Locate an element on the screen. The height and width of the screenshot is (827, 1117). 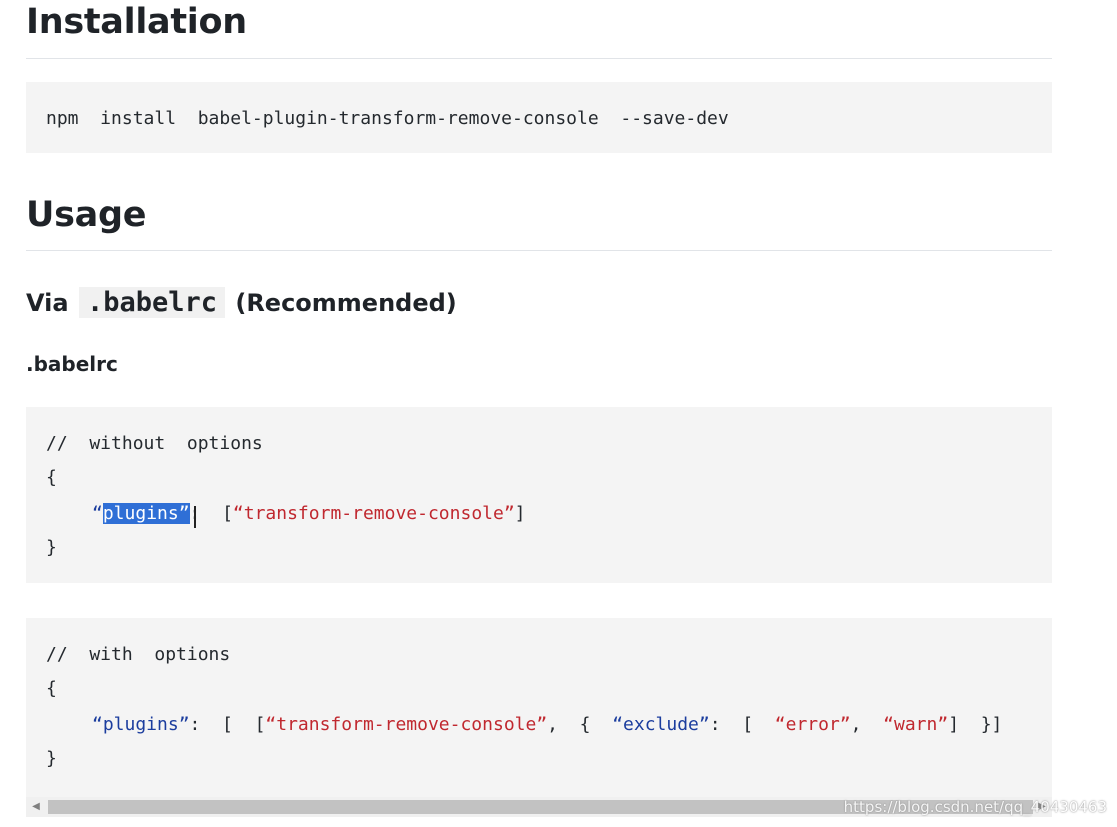
sep-3: : [ is located at coordinates (742, 724).